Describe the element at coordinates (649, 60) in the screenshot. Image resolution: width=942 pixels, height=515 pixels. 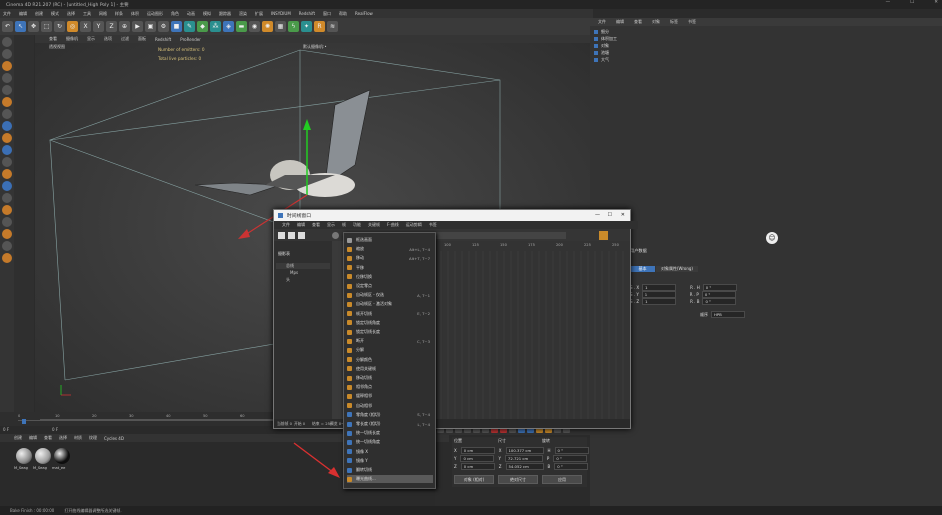
I see `object-row: 大气` at that location.